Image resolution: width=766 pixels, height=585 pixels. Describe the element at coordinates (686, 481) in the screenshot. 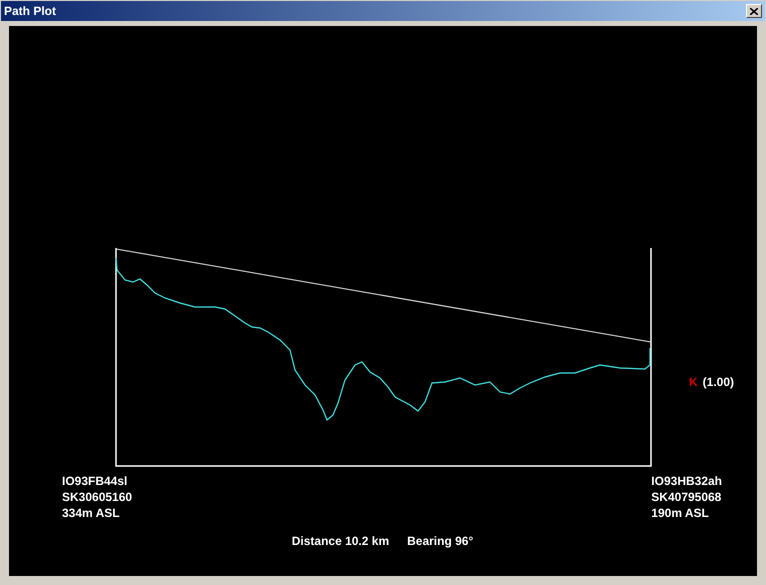

I see `locator-label: IO93HB32ah` at that location.